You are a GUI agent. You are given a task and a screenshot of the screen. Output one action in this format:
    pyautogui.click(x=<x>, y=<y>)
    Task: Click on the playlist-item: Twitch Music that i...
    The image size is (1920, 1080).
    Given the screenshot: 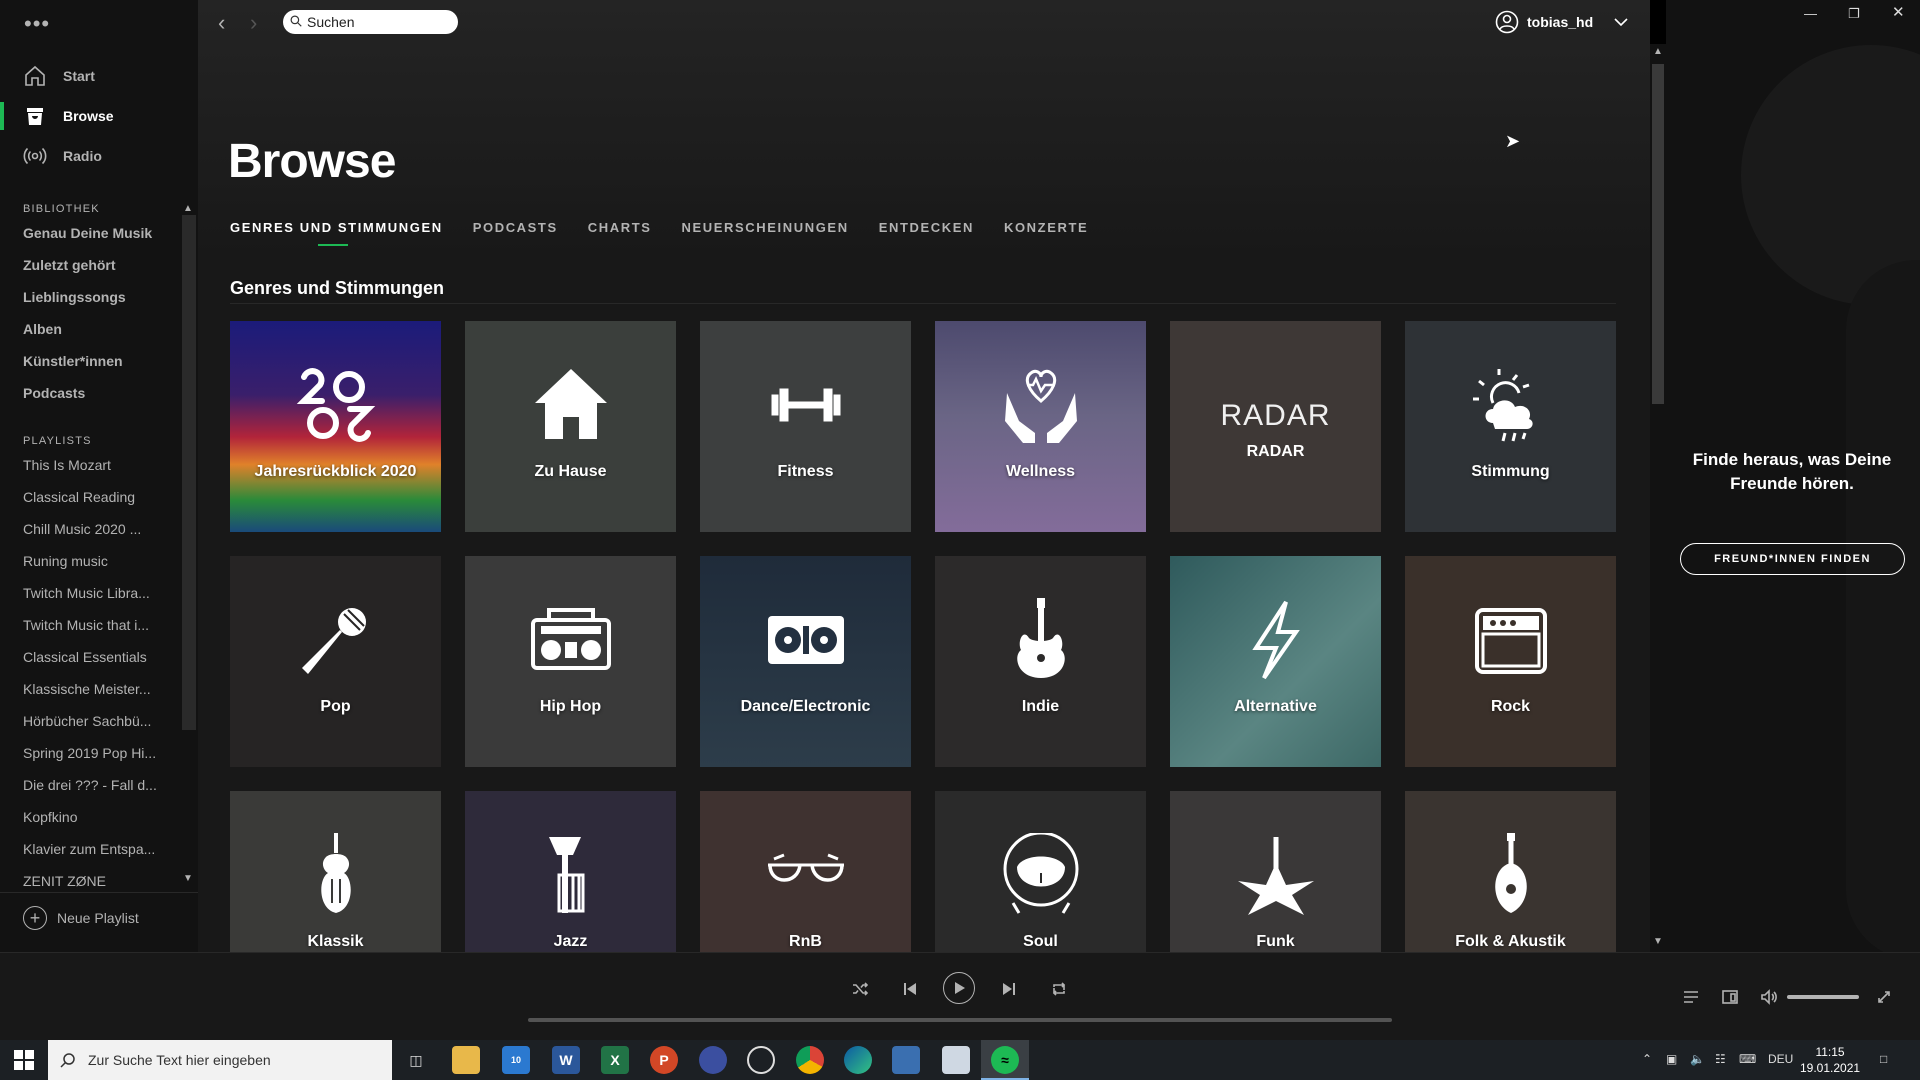 What is the action you would take?
    pyautogui.click(x=98, y=625)
    